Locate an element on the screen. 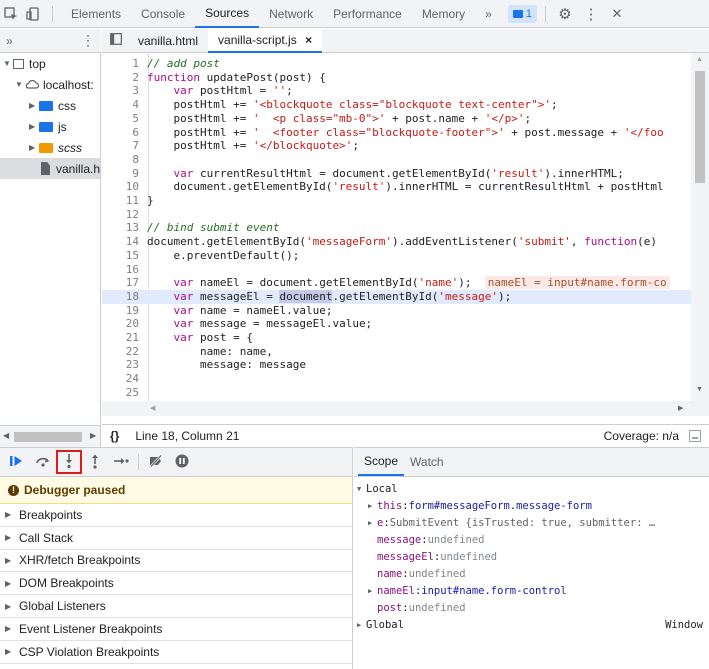 Image resolution: width=709 pixels, height=669 pixels. line-number: 2 is located at coordinates (123, 78).